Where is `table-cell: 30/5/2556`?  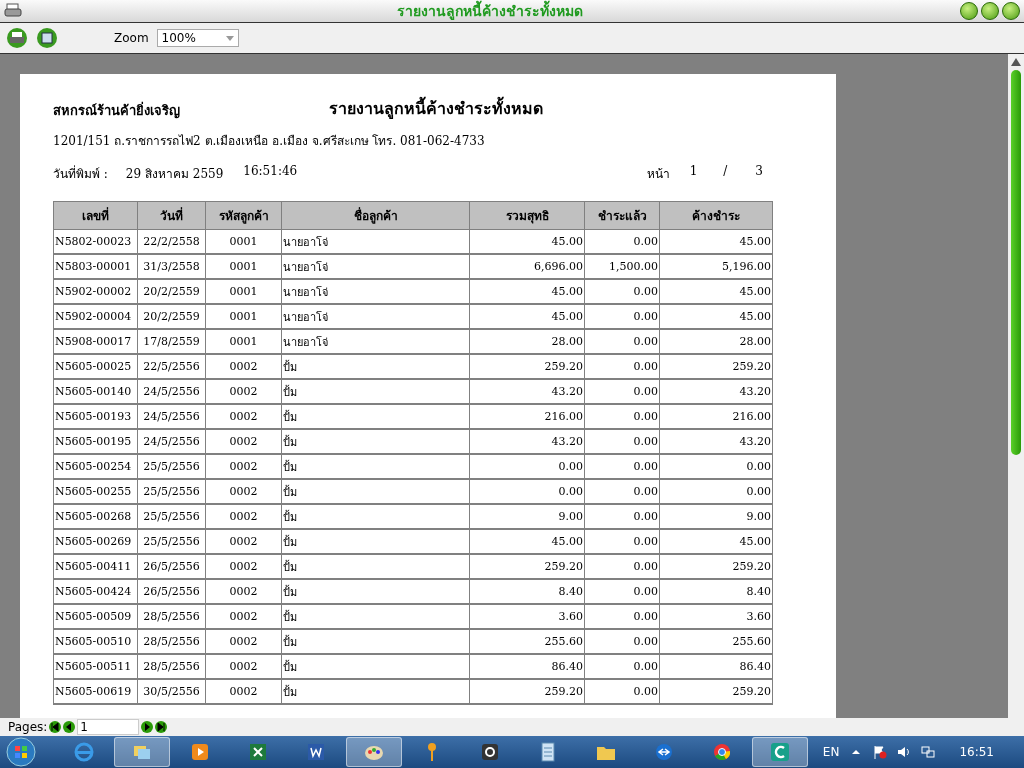
table-cell: 30/5/2556 is located at coordinates (171, 691).